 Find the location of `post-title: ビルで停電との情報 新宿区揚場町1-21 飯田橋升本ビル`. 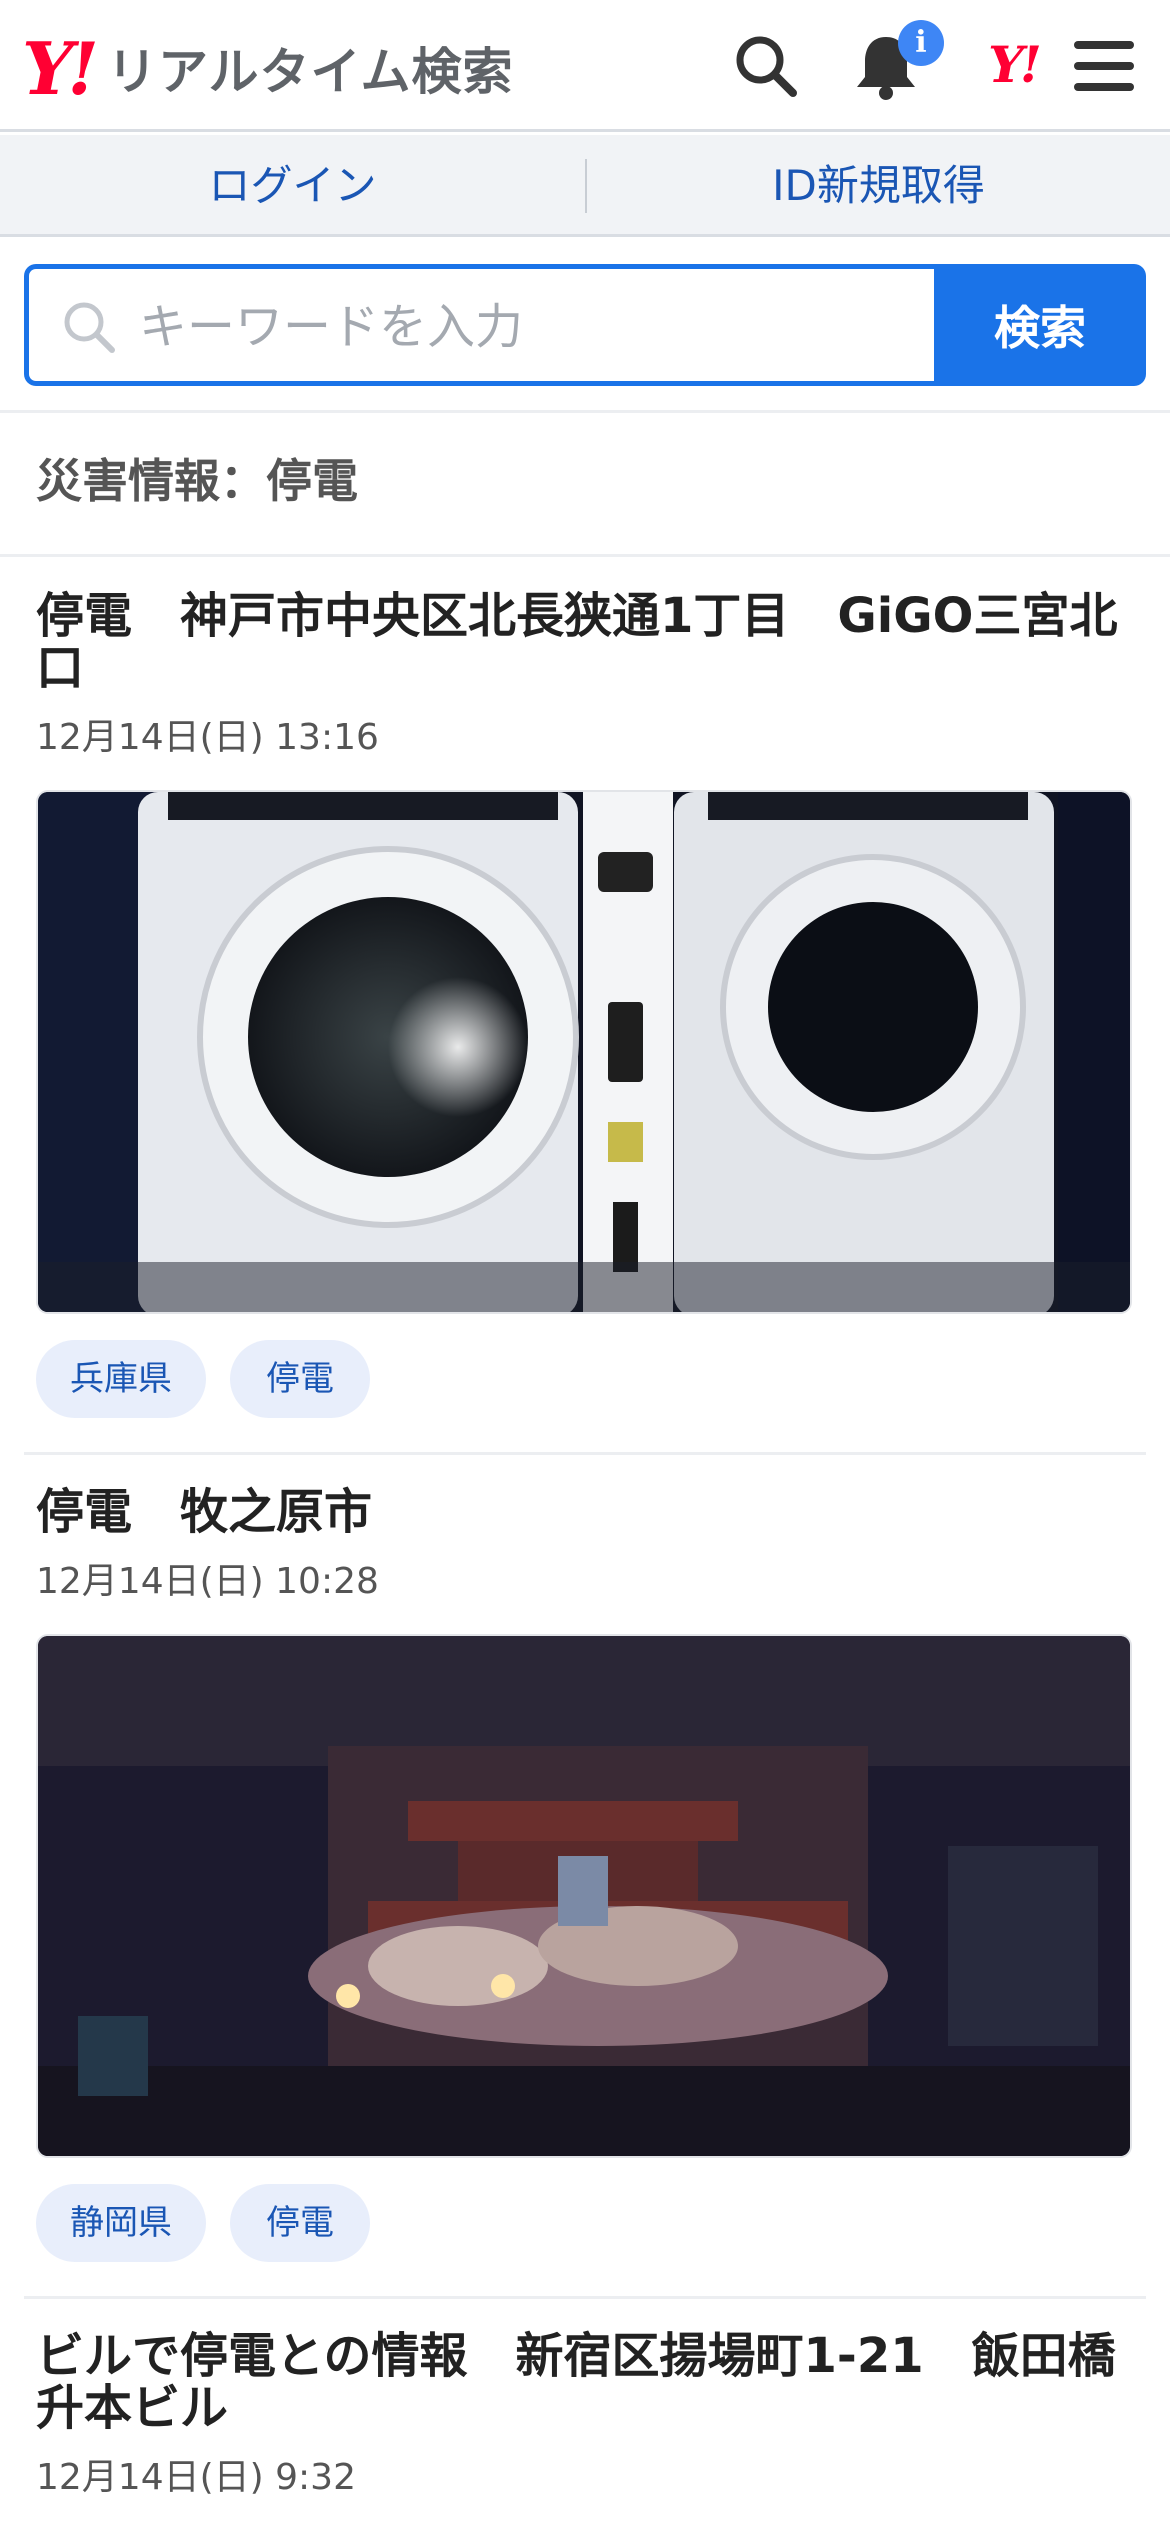

post-title: ビルで停電との情報 新宿区揚場町1-21 飯田橋升本ビル is located at coordinates (586, 2382).